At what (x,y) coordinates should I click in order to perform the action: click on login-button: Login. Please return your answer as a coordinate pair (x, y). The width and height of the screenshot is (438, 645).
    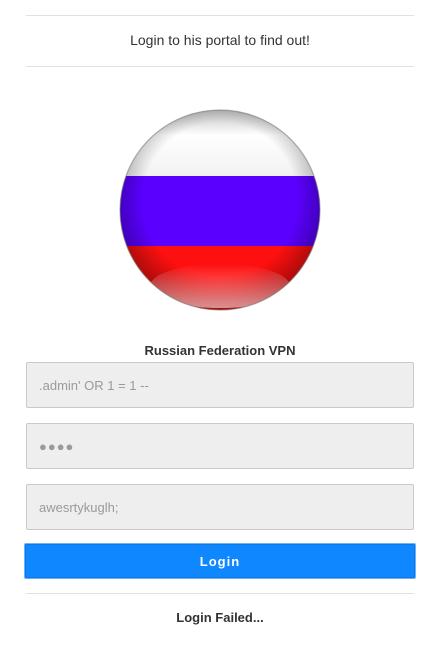
    Looking at the image, I should click on (220, 561).